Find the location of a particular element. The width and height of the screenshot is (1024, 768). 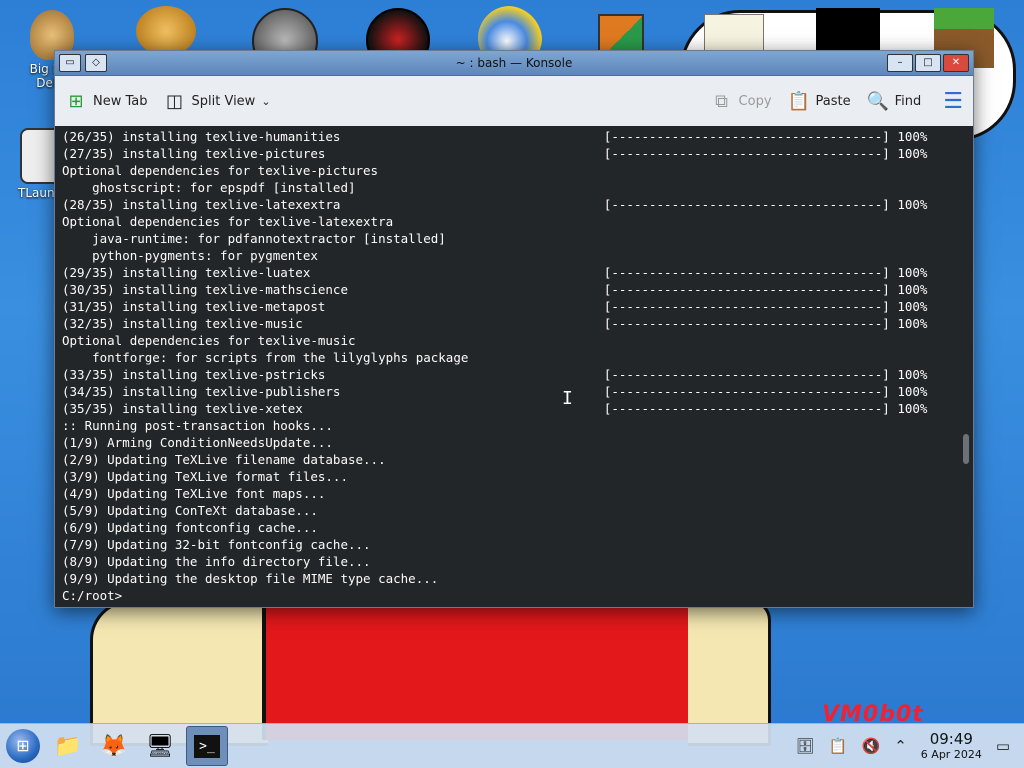

clock-time: 09:49 is located at coordinates (951, 739).